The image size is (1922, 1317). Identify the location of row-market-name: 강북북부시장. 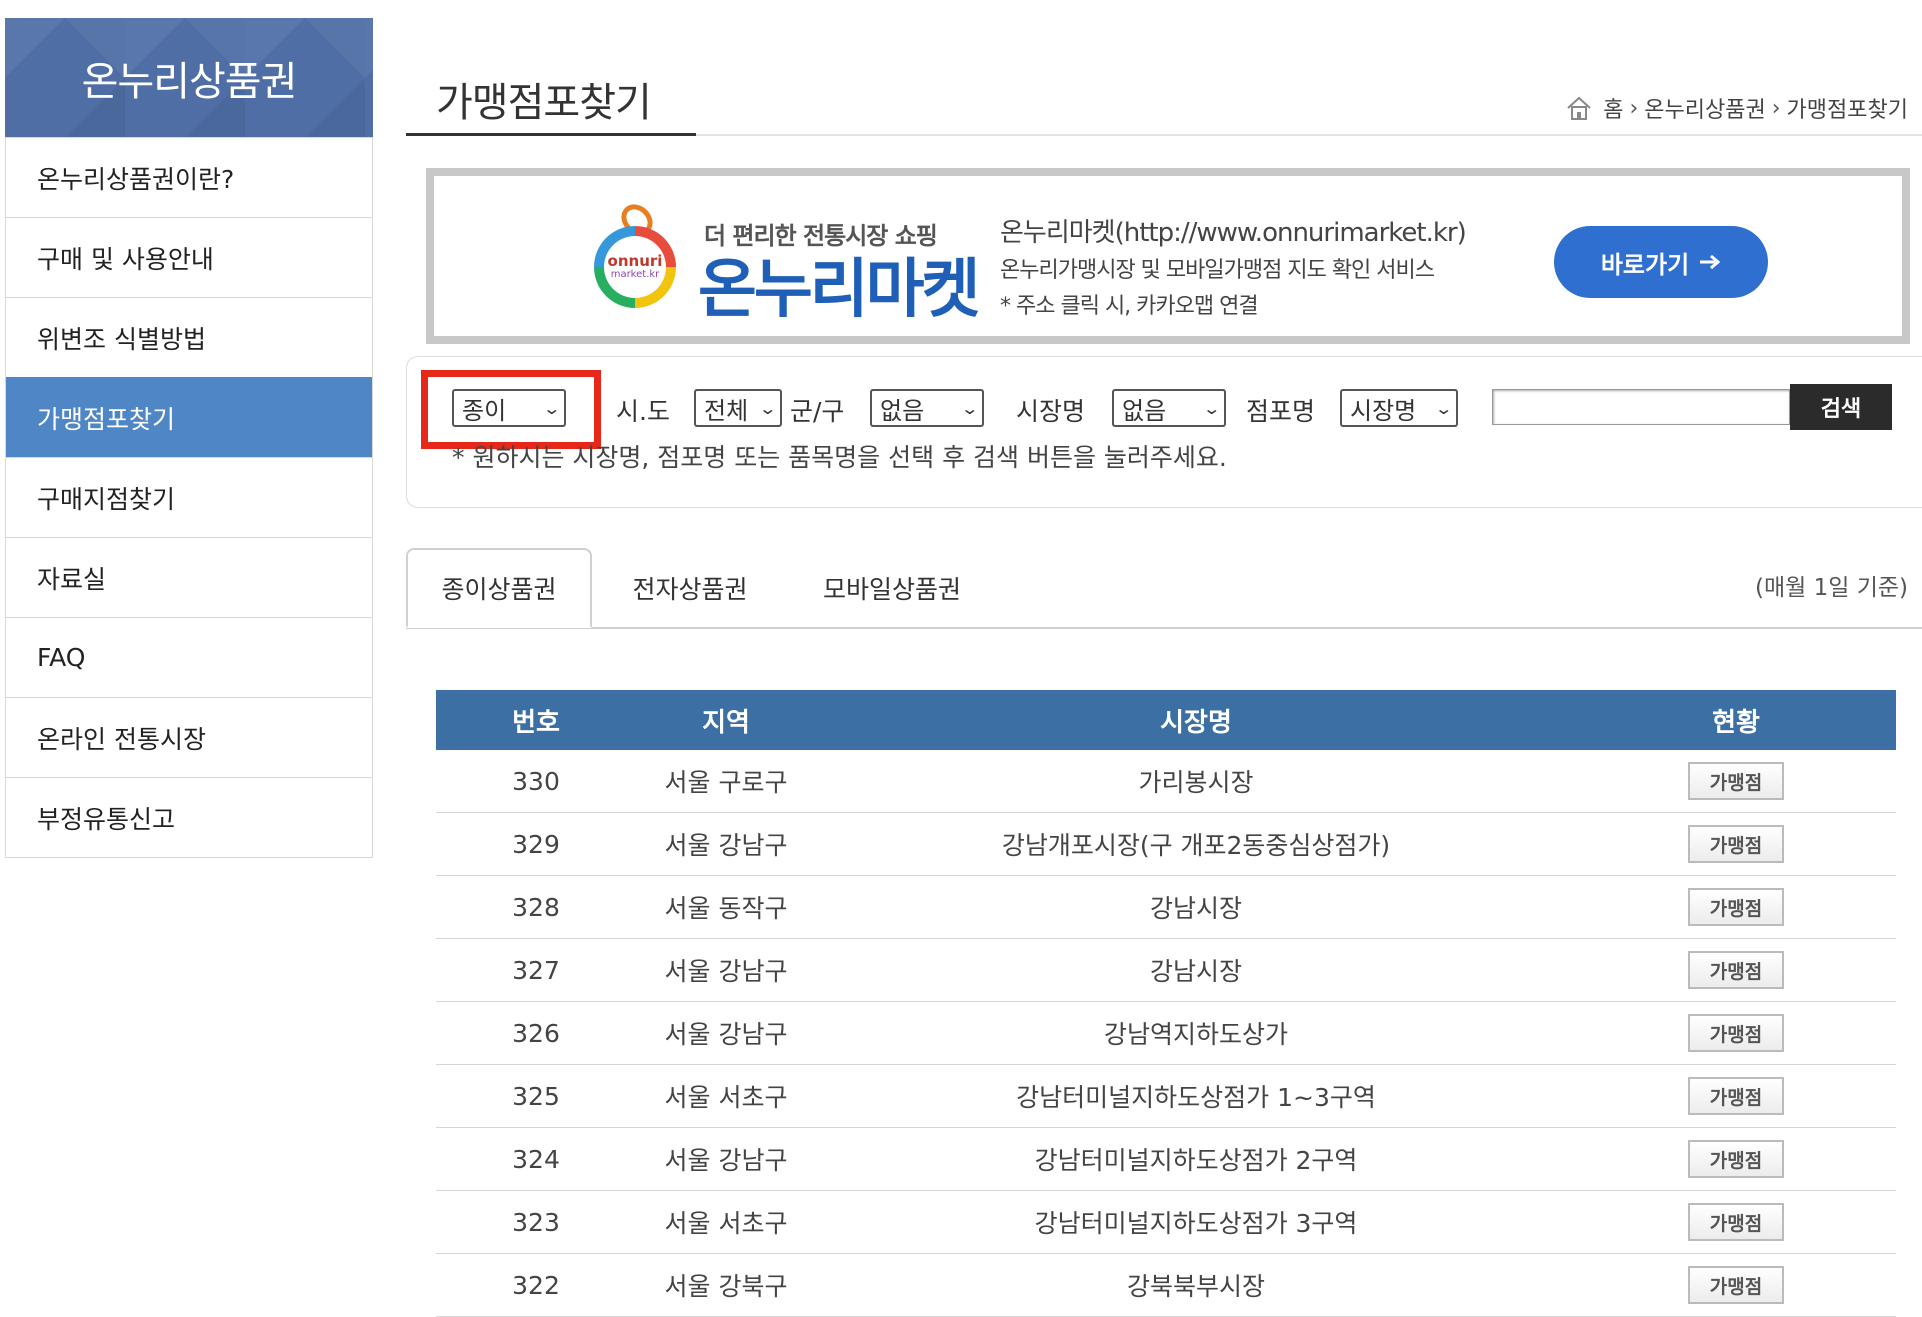
(1195, 1286).